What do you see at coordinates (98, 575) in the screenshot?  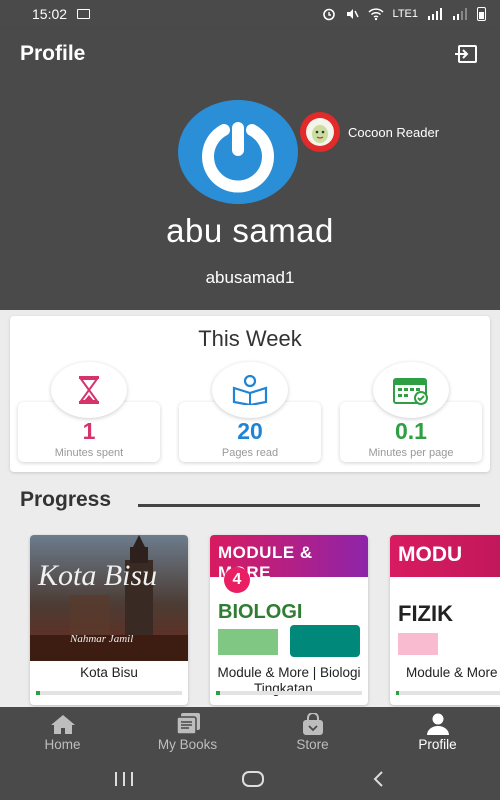 I see `cover-title: Kota Bisu` at bounding box center [98, 575].